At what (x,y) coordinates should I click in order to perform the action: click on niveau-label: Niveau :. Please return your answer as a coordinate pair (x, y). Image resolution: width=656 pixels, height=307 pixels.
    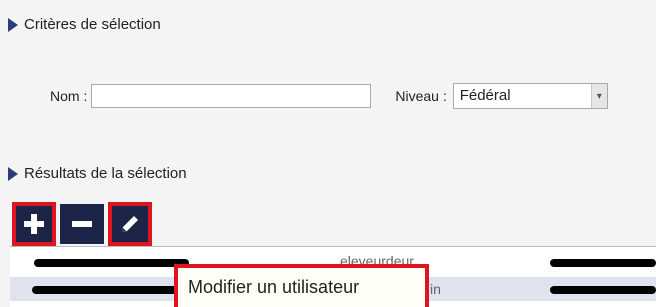
    Looking at the image, I should click on (421, 96).